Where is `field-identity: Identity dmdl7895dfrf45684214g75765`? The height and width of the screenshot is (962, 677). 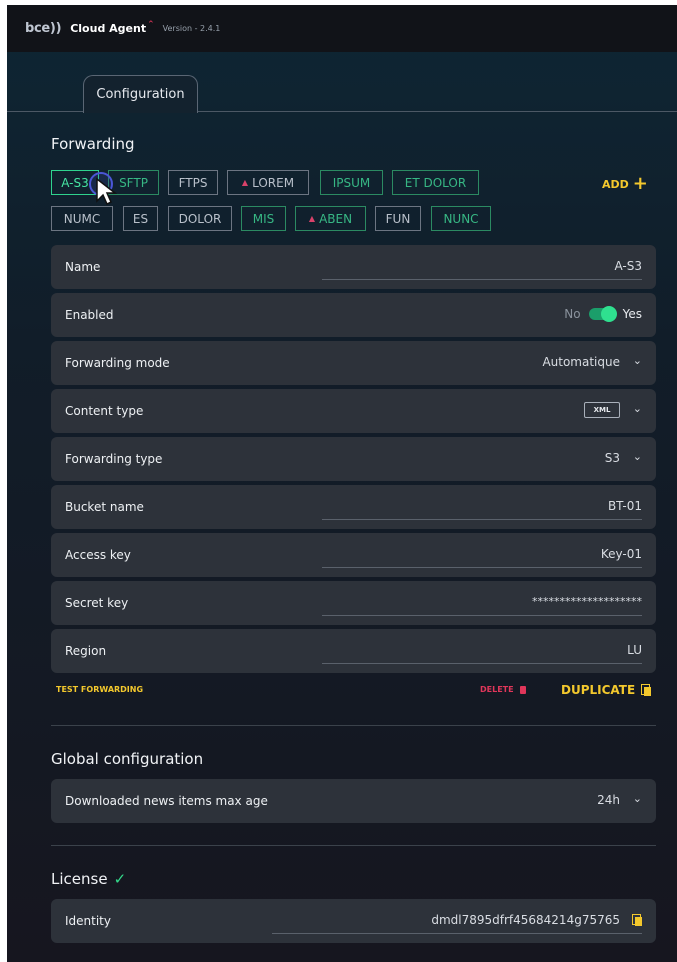
field-identity: Identity dmdl7895dfrf45684214g75765 is located at coordinates (353, 921).